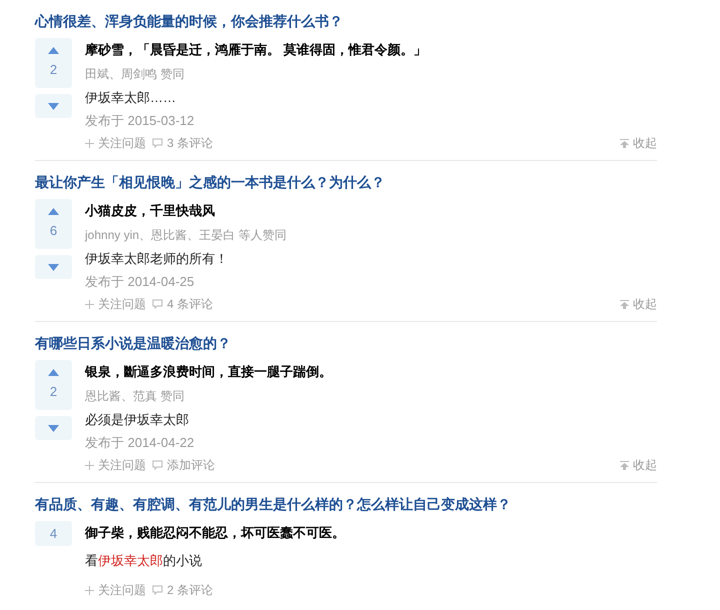  Describe the element at coordinates (346, 21) in the screenshot. I see `question-title: 心情很差、浑身负能量的时候，你会推荐什么书？` at that location.